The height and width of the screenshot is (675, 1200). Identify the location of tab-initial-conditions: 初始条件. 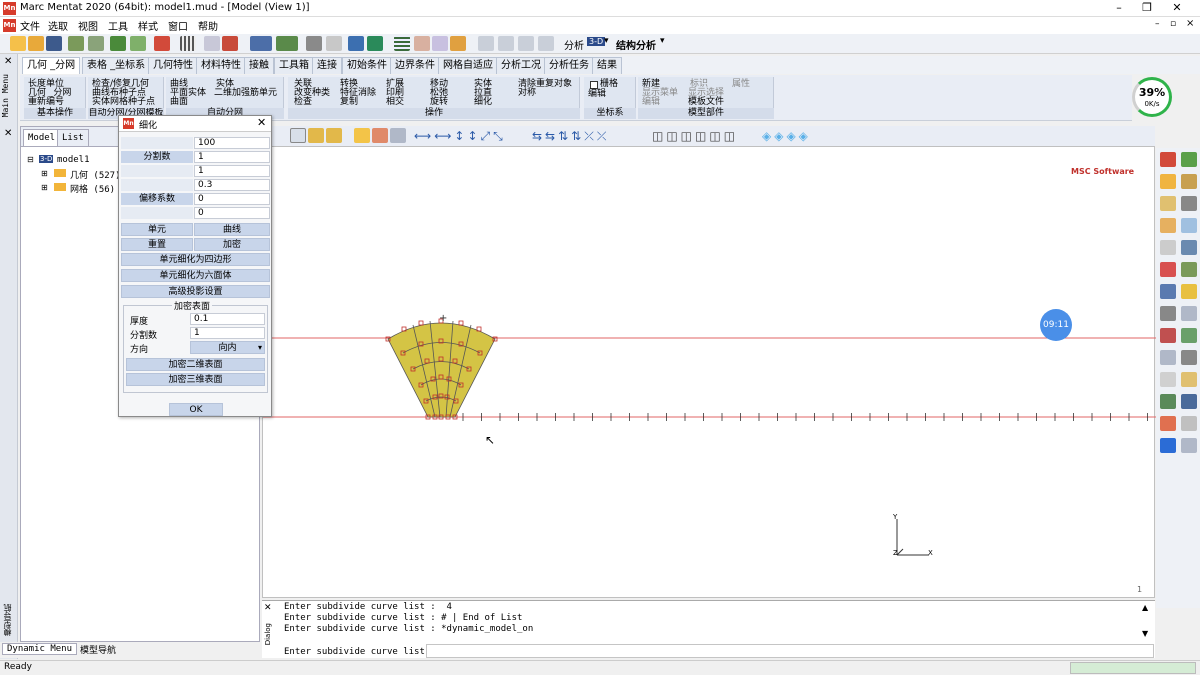
(367, 65).